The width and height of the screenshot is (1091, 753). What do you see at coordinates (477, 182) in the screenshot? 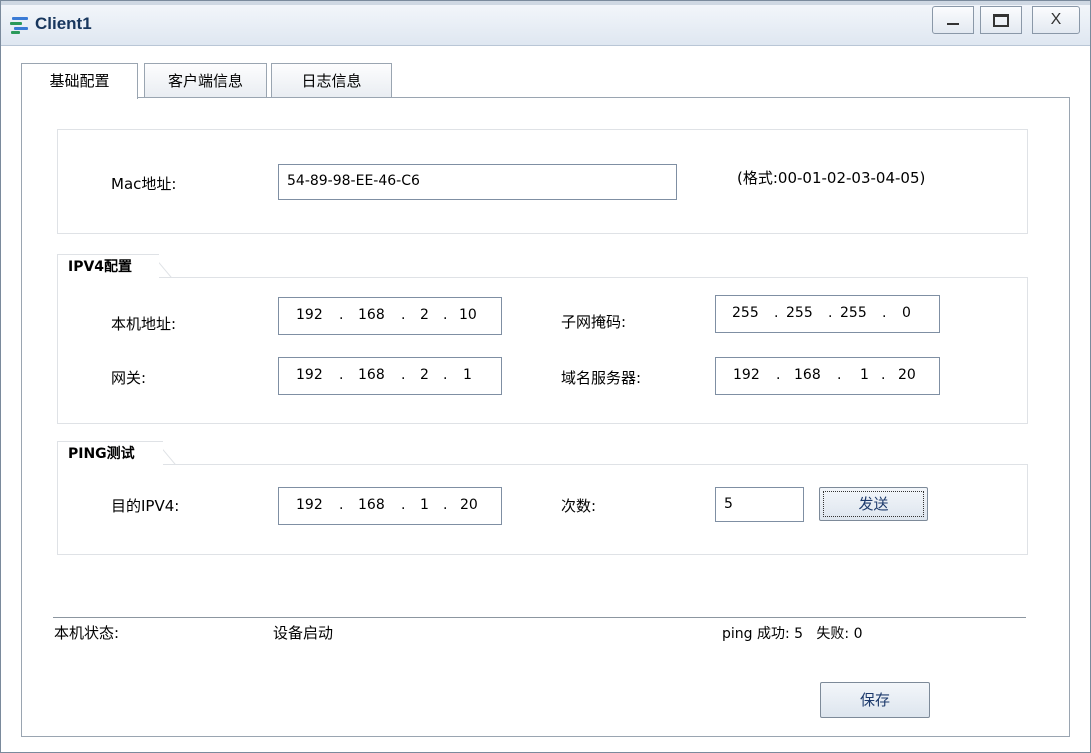
I see `mac-field: 54-89-98-EE-46-C6` at bounding box center [477, 182].